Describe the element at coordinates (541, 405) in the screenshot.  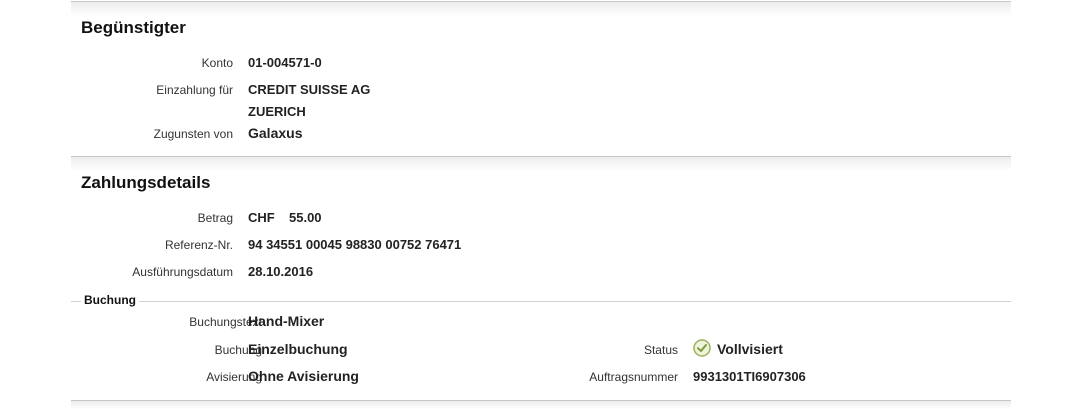
I see `bottom-divider-shadow` at that location.